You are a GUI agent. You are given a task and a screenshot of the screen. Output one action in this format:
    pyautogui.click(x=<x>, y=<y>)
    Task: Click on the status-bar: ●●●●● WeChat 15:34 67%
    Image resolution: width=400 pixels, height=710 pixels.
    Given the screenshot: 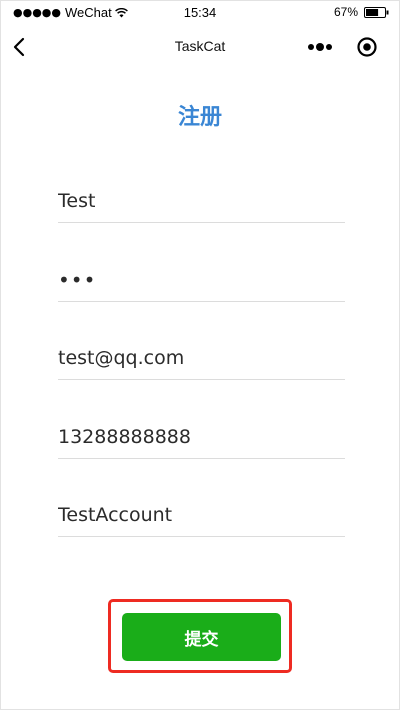 What is the action you would take?
    pyautogui.click(x=200, y=13)
    